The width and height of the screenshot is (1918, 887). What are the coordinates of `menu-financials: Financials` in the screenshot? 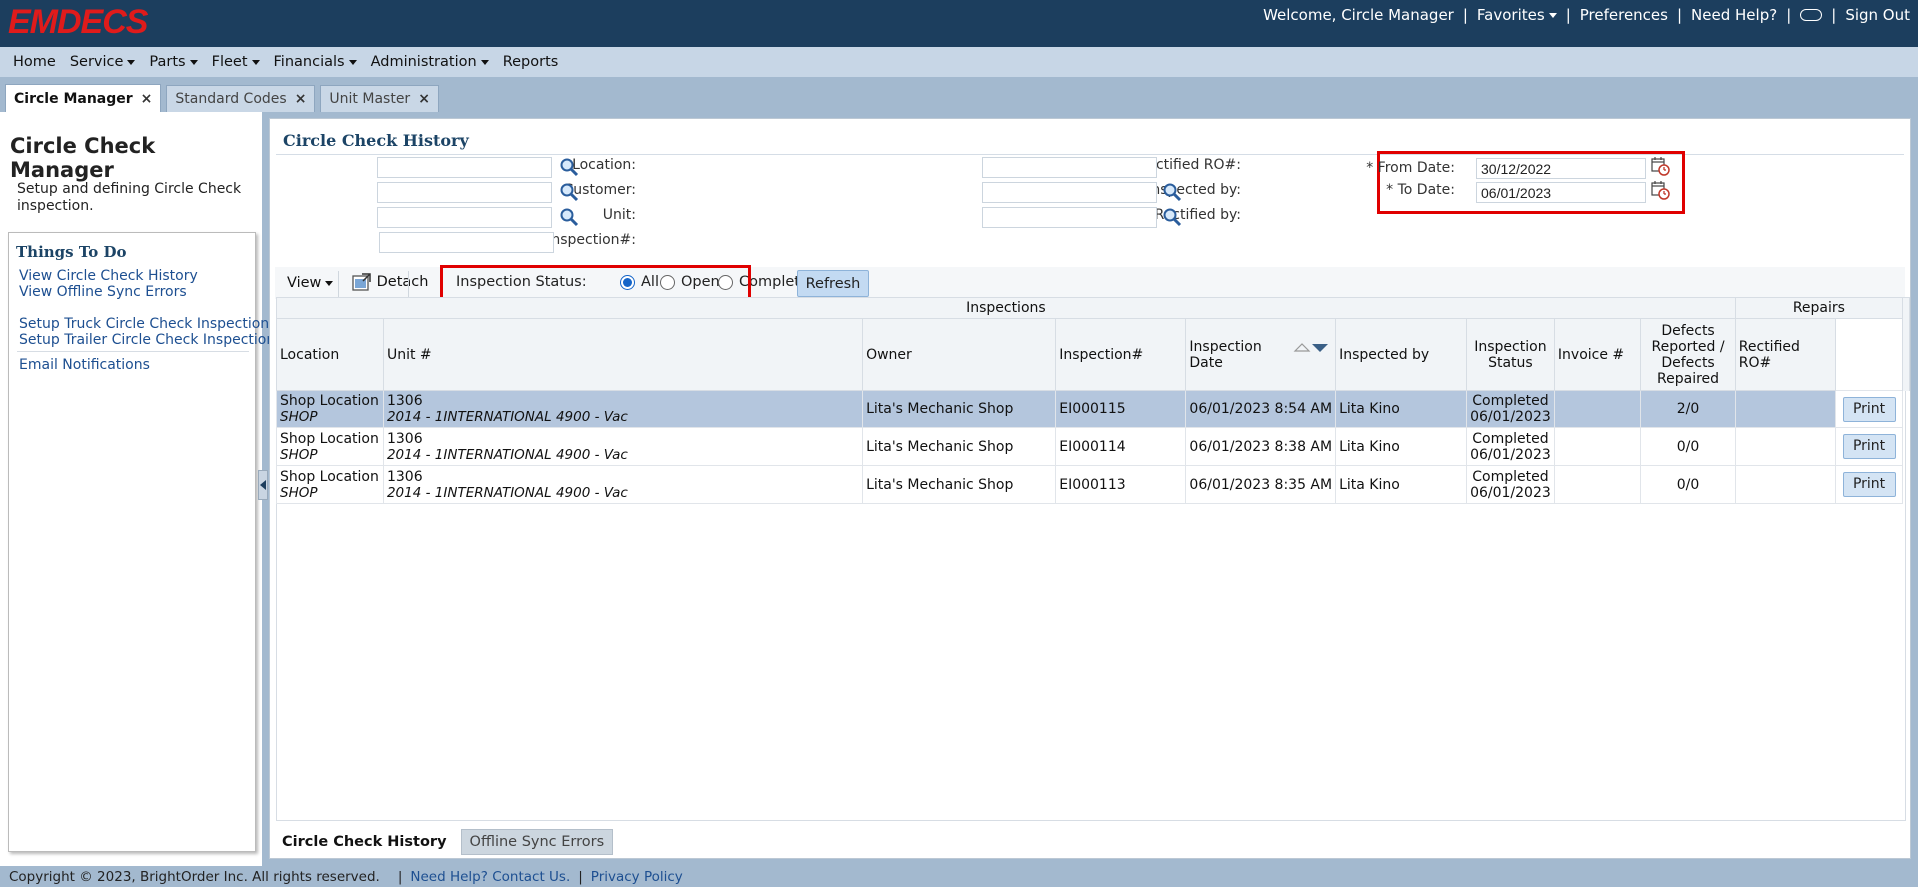 It's located at (315, 62).